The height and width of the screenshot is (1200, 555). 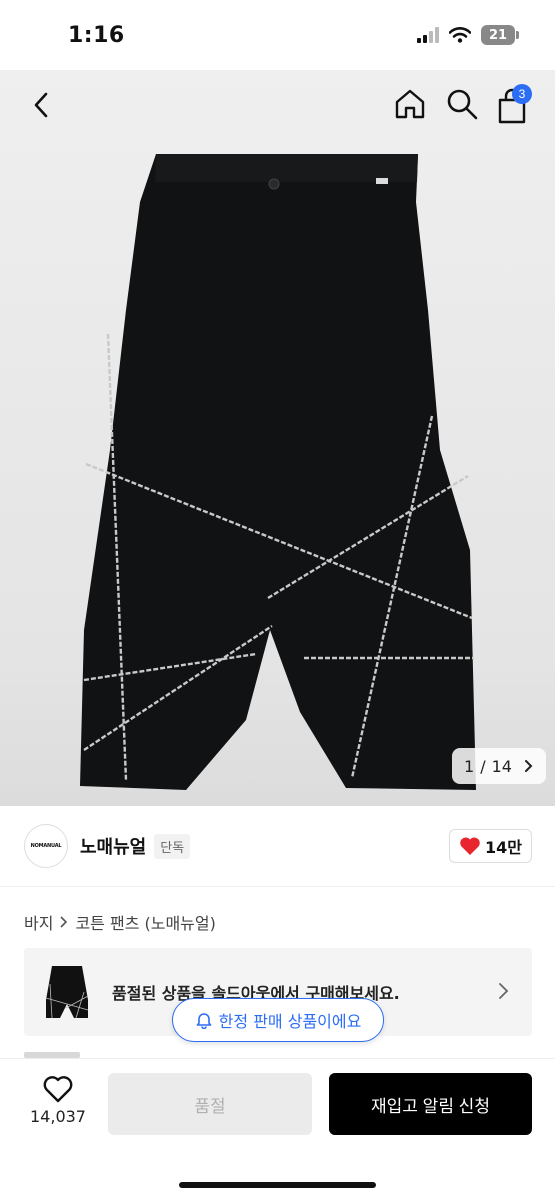 I want to click on breadcrumb: 바지 코튼 팬츠 (노매뉴얼), so click(x=120, y=922).